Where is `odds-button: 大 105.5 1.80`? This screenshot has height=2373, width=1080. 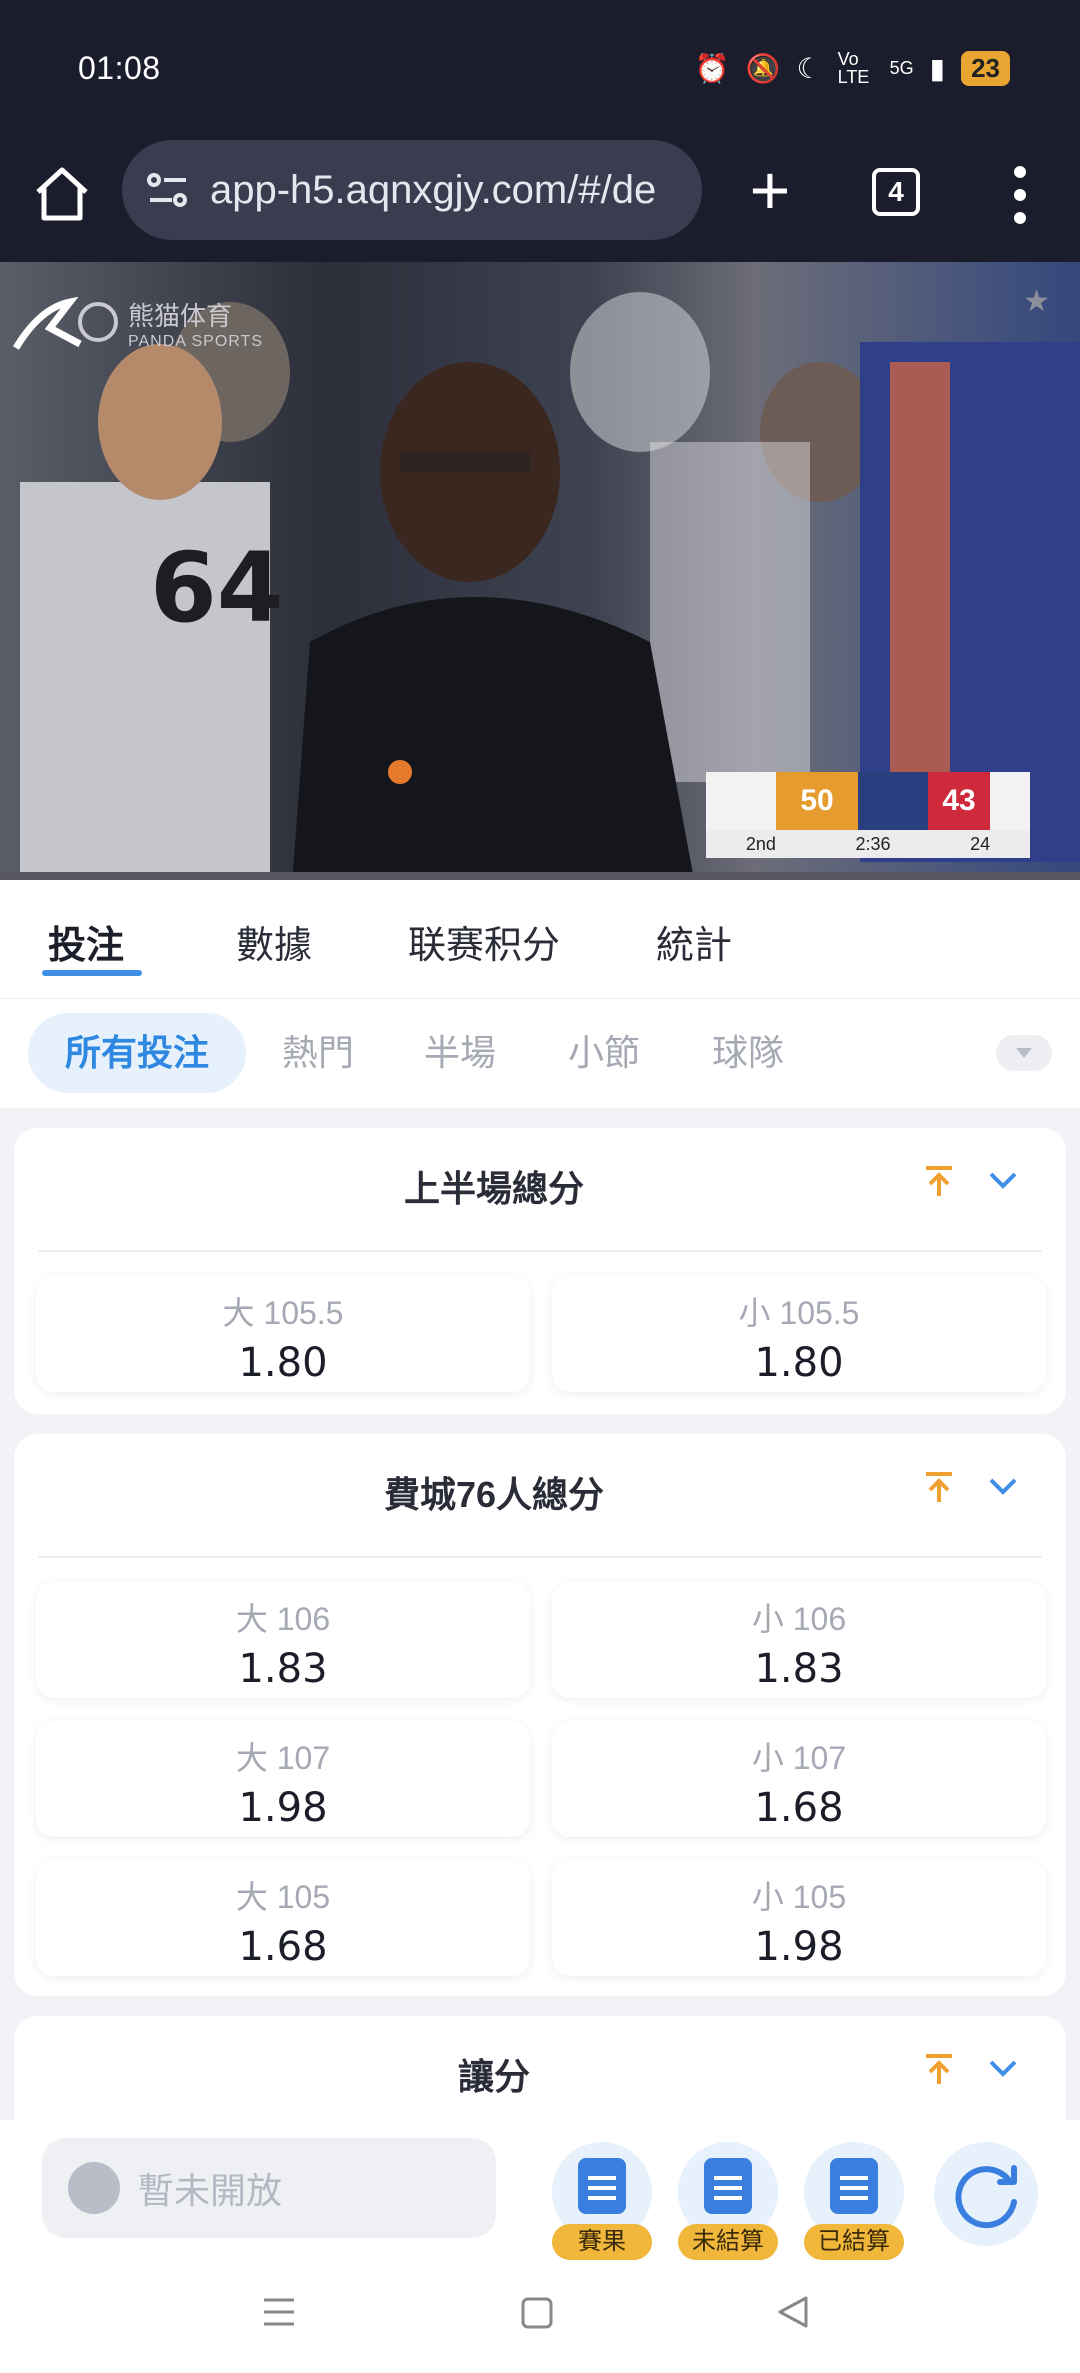
odds-button: 大 105.5 1.80 is located at coordinates (283, 1334).